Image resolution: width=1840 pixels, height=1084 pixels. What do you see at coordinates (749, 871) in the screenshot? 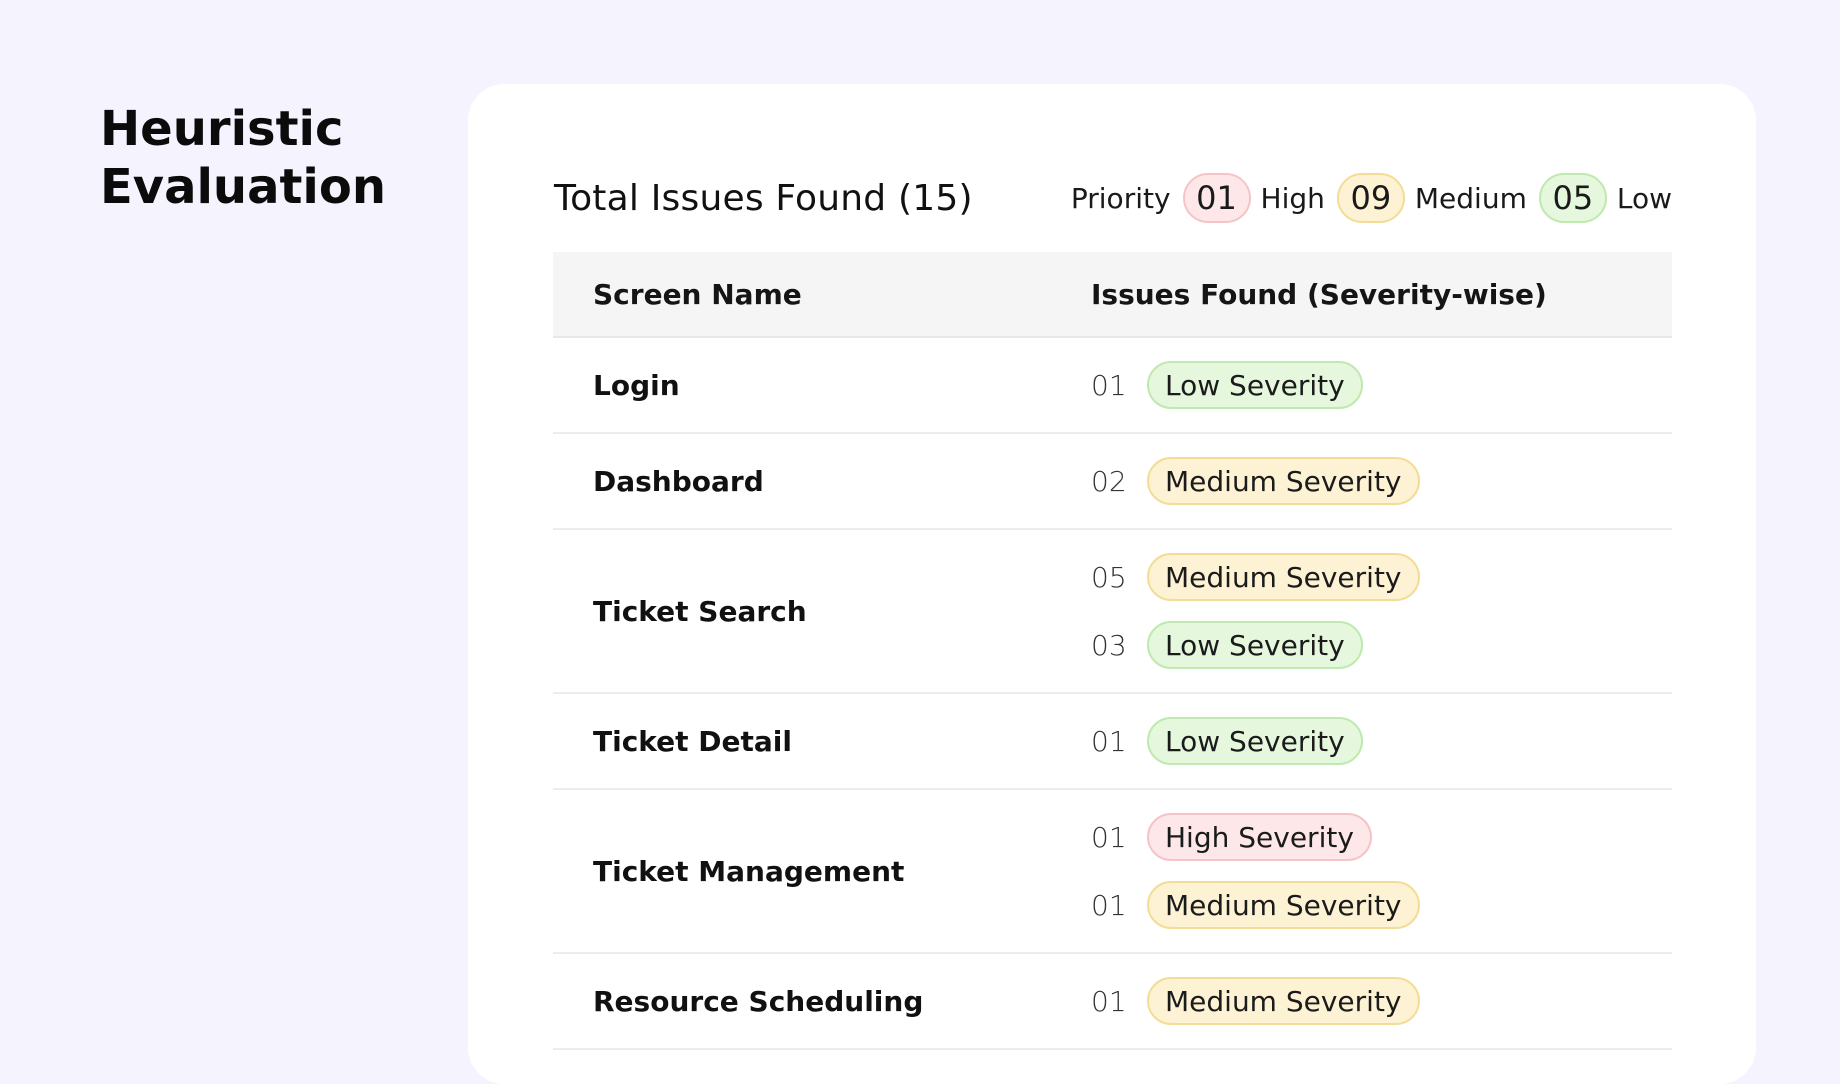
I see `screen-name-cell: Ticket Management` at bounding box center [749, 871].